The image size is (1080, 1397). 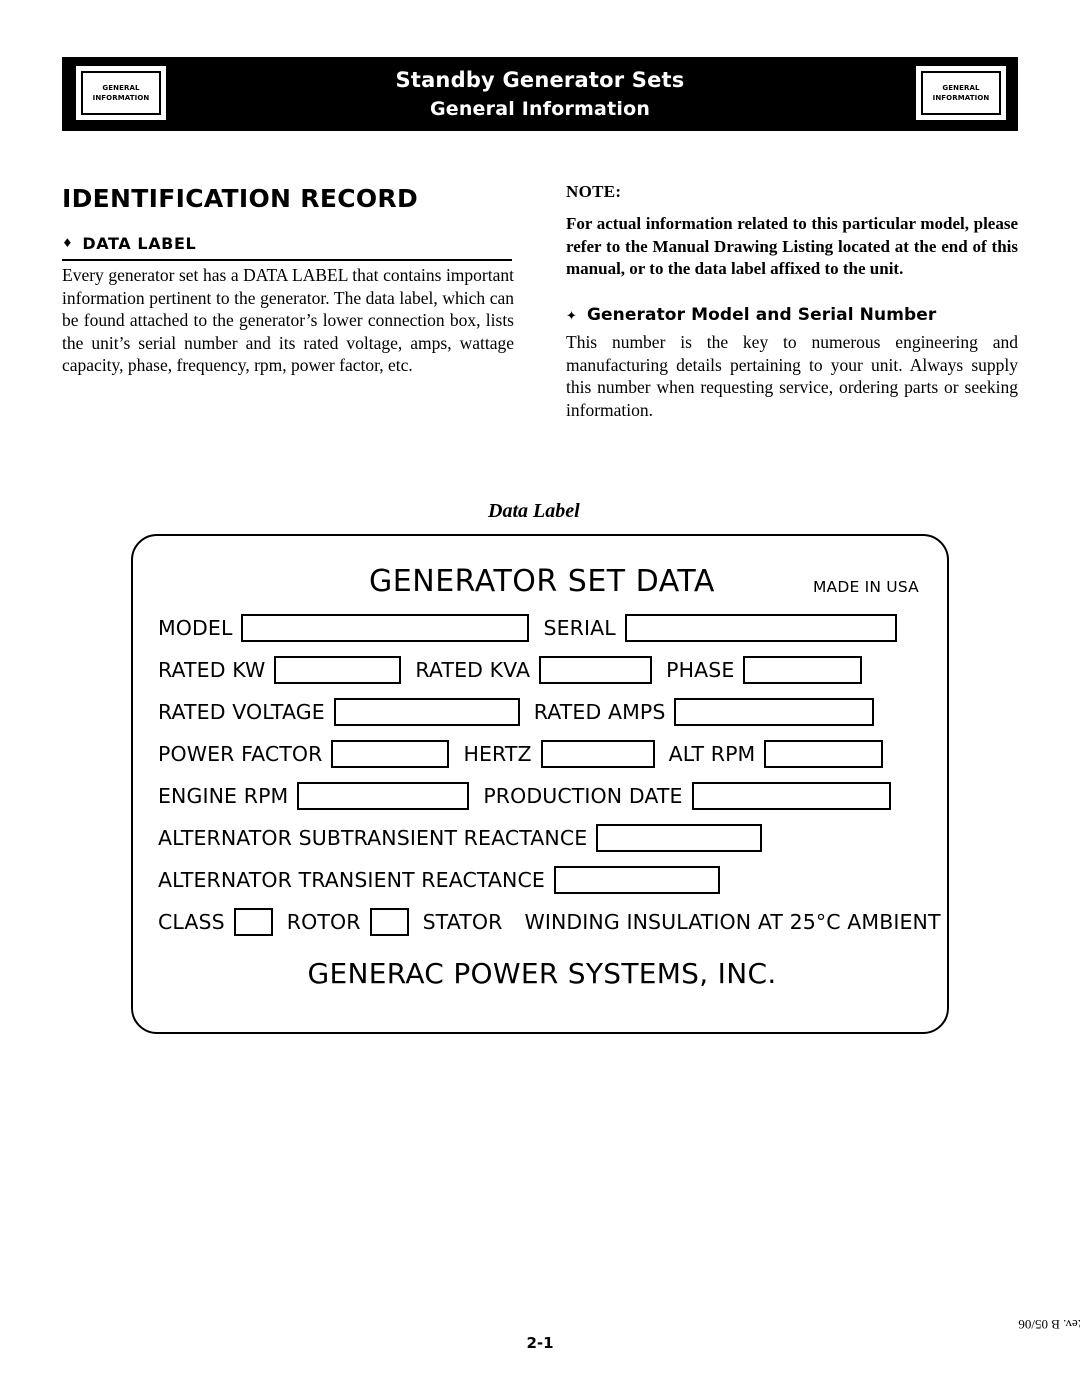 I want to click on general-information-tab-icon-left: GENERAL INFORMATION, so click(x=121, y=93).